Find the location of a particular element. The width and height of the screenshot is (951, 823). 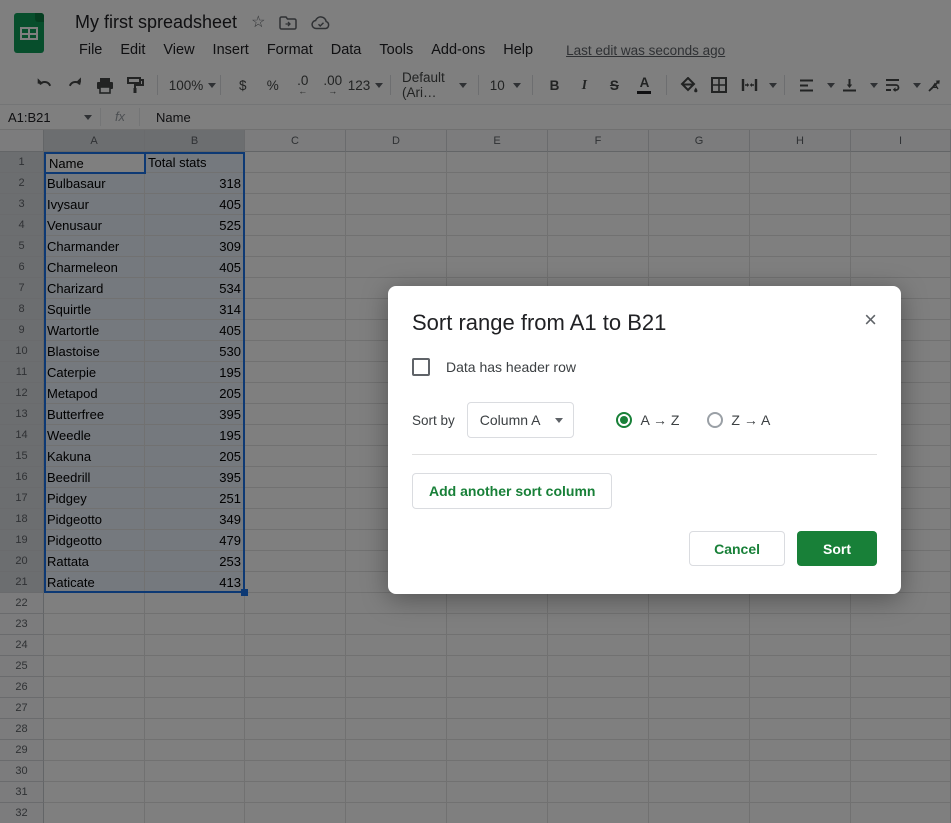

dialog-title: Sort range from A1 to B21 is located at coordinates (539, 322).